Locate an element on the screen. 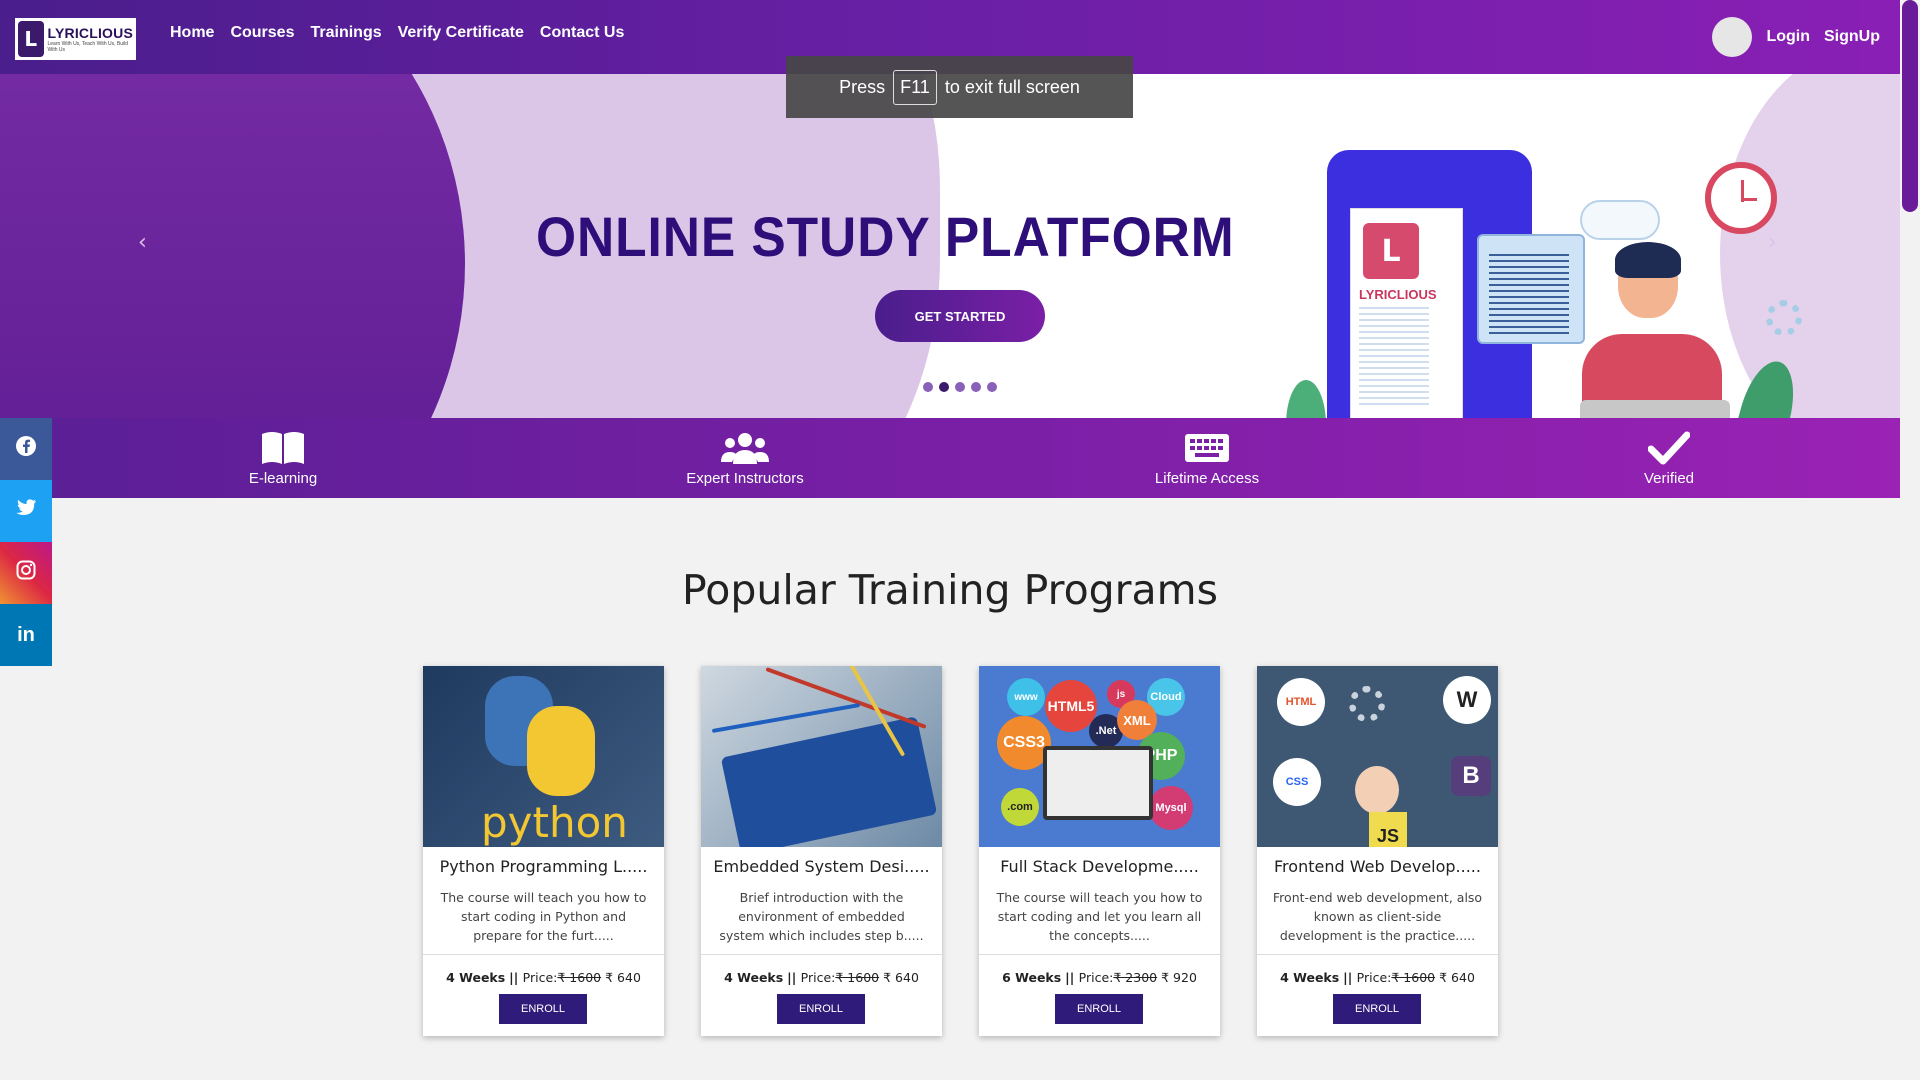 The width and height of the screenshot is (1920, 1080). cloud-icon is located at coordinates (1620, 220).